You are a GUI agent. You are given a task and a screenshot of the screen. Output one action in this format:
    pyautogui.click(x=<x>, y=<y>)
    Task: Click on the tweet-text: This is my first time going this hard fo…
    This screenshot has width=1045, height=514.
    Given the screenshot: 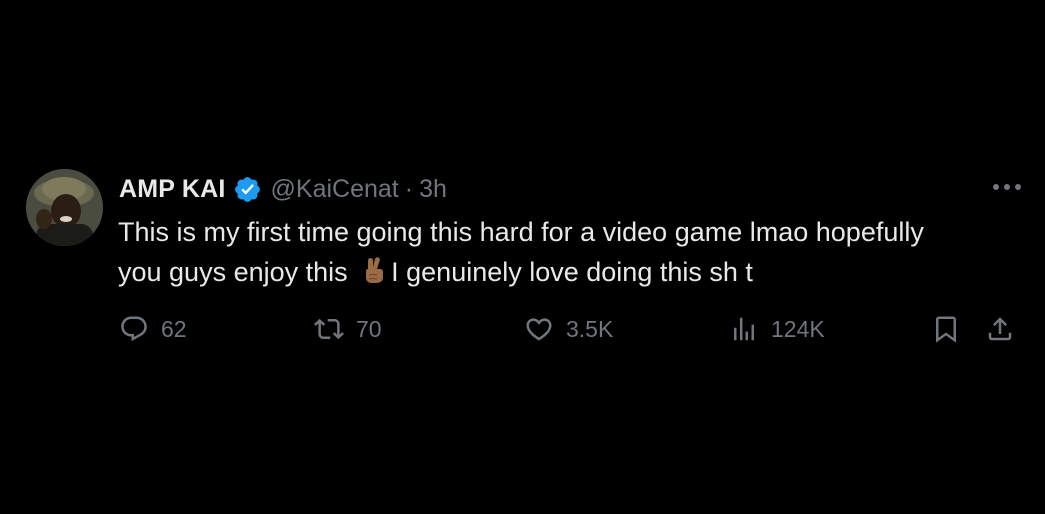 What is the action you would take?
    pyautogui.click(x=568, y=252)
    